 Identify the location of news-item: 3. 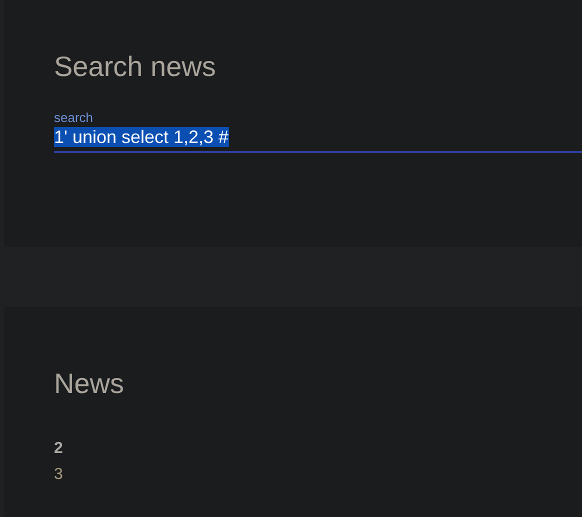
(58, 475).